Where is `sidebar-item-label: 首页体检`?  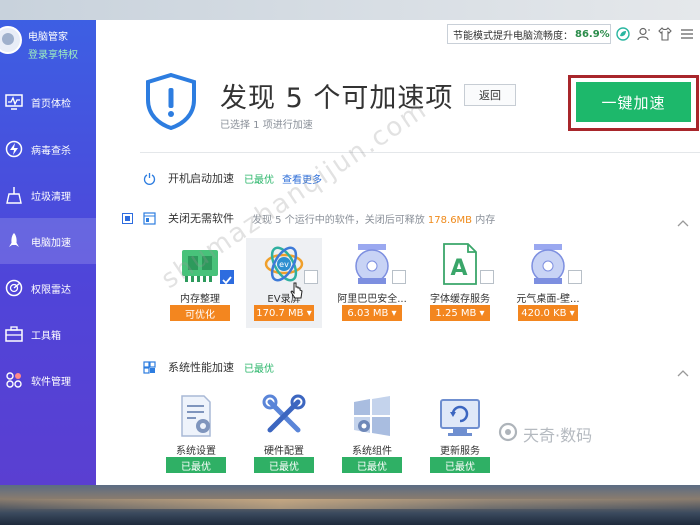
sidebar-item-label: 首页体检 is located at coordinates (51, 104).